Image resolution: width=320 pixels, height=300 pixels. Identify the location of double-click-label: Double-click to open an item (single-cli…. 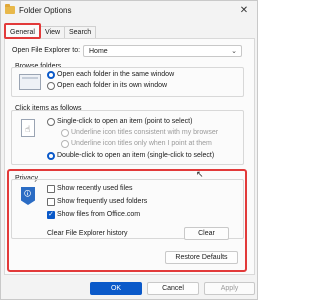
(135, 155).